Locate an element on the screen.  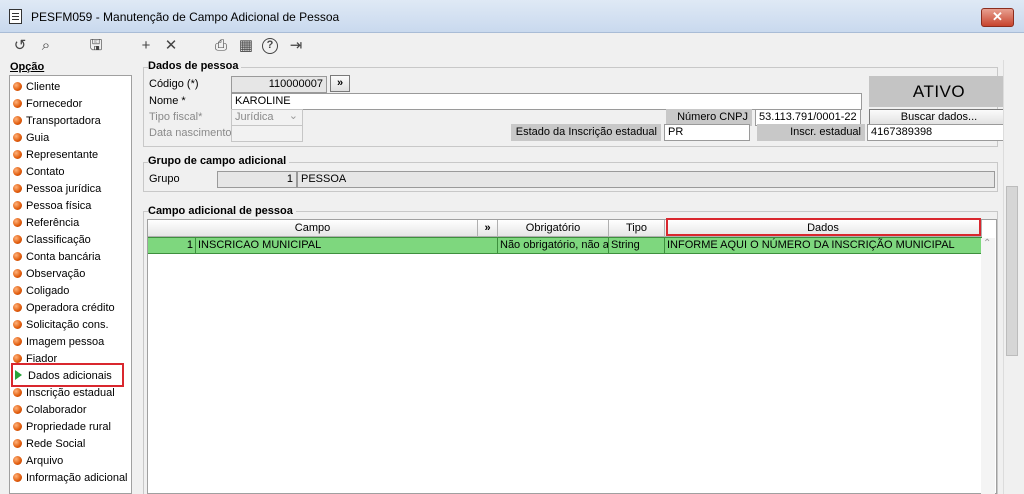
option-referencia: Referência is located at coordinates (46, 223).